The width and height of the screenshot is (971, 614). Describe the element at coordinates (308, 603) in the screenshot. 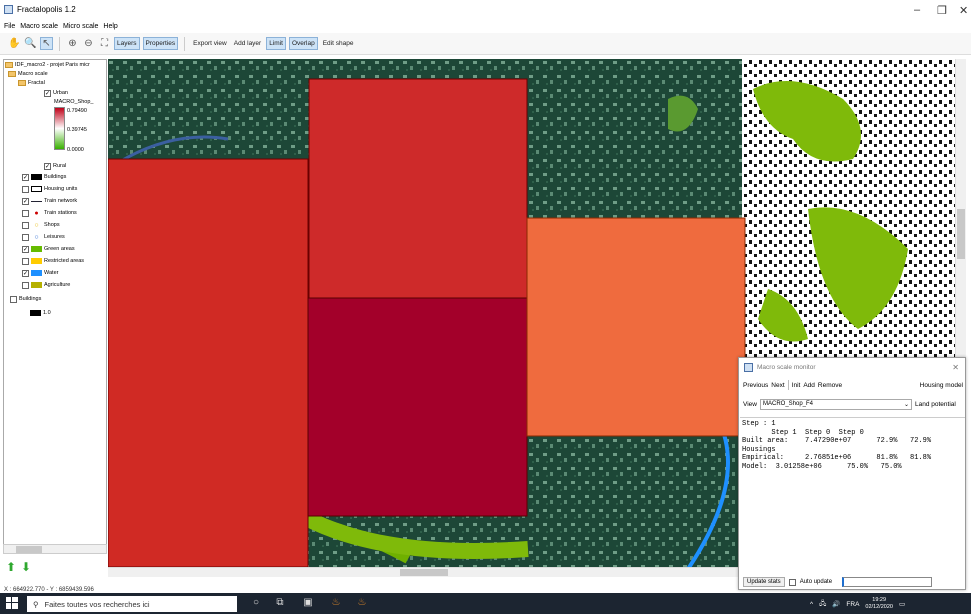

I see `7zip-icon: ▣` at that location.